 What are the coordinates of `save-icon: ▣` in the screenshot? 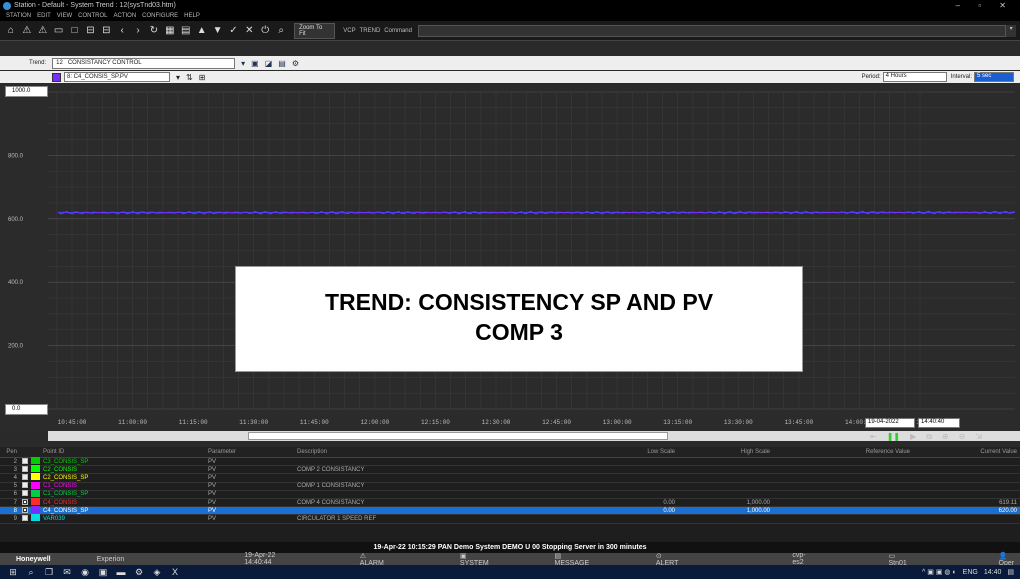 It's located at (255, 63).